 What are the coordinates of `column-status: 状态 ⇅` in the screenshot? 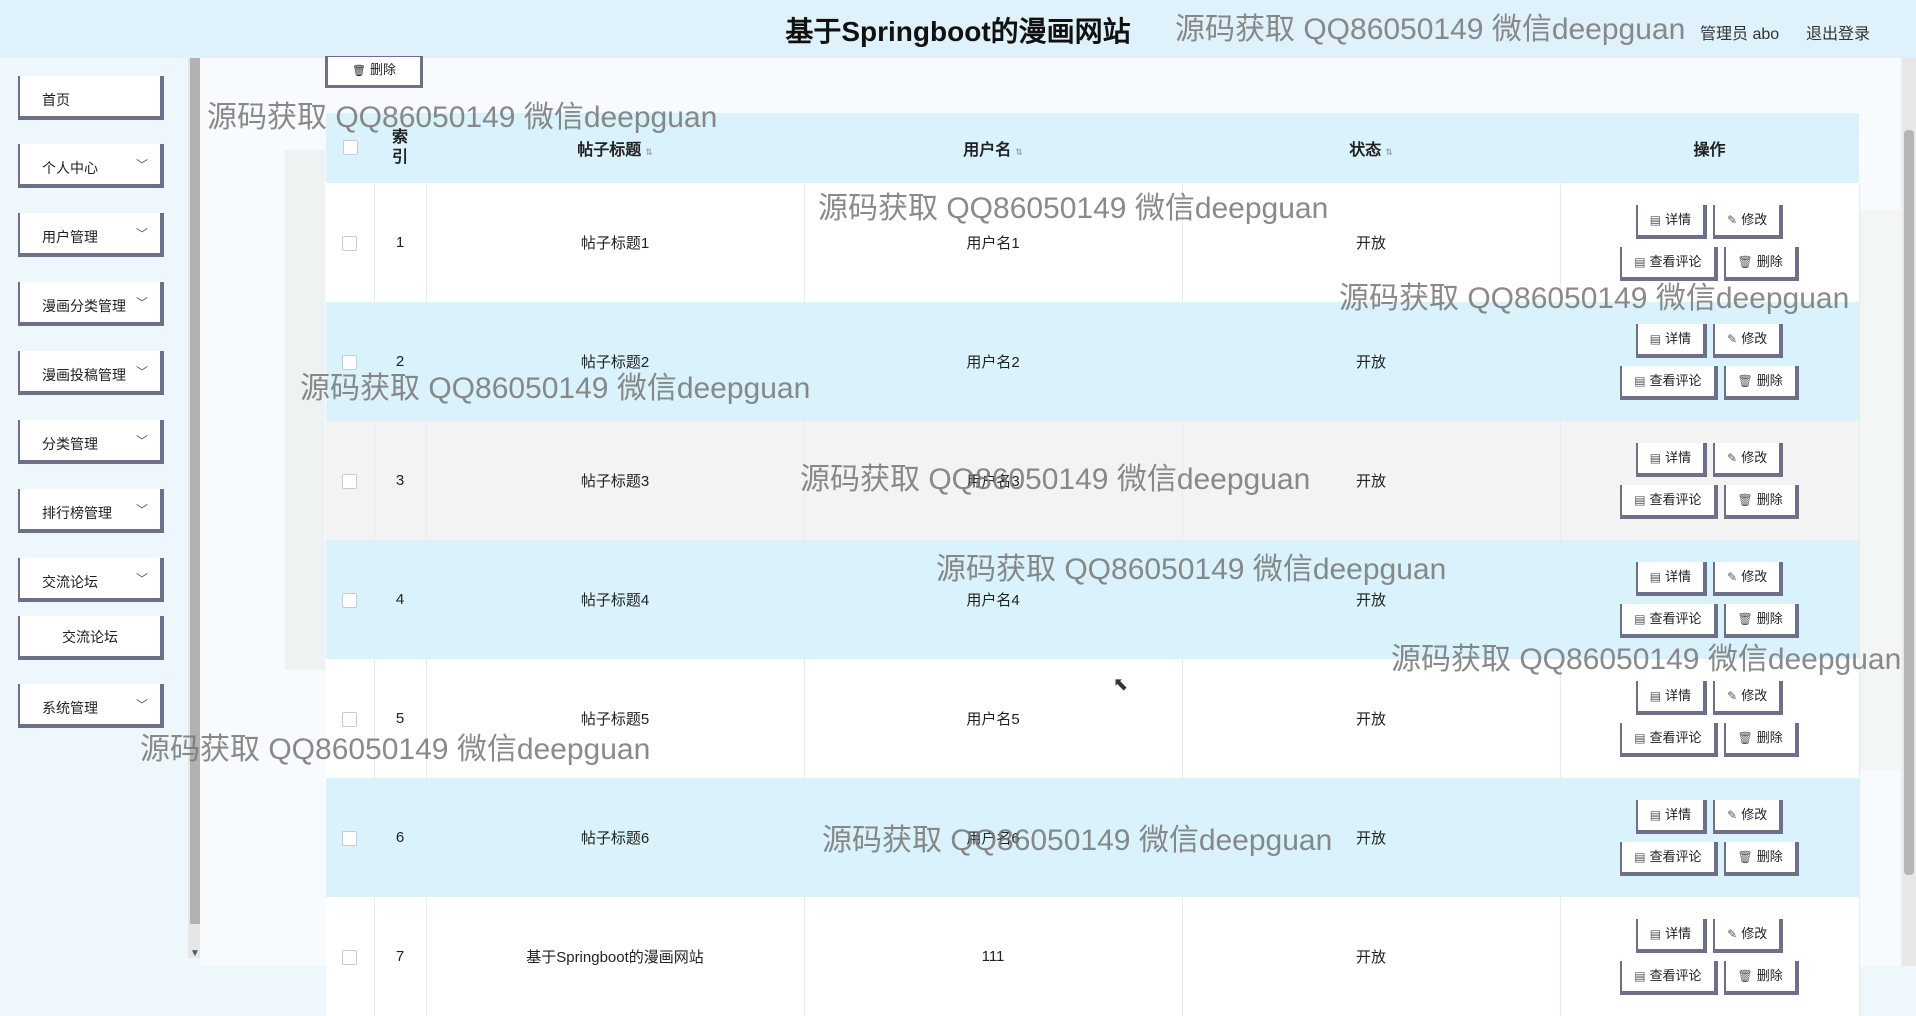 It's located at (1371, 148).